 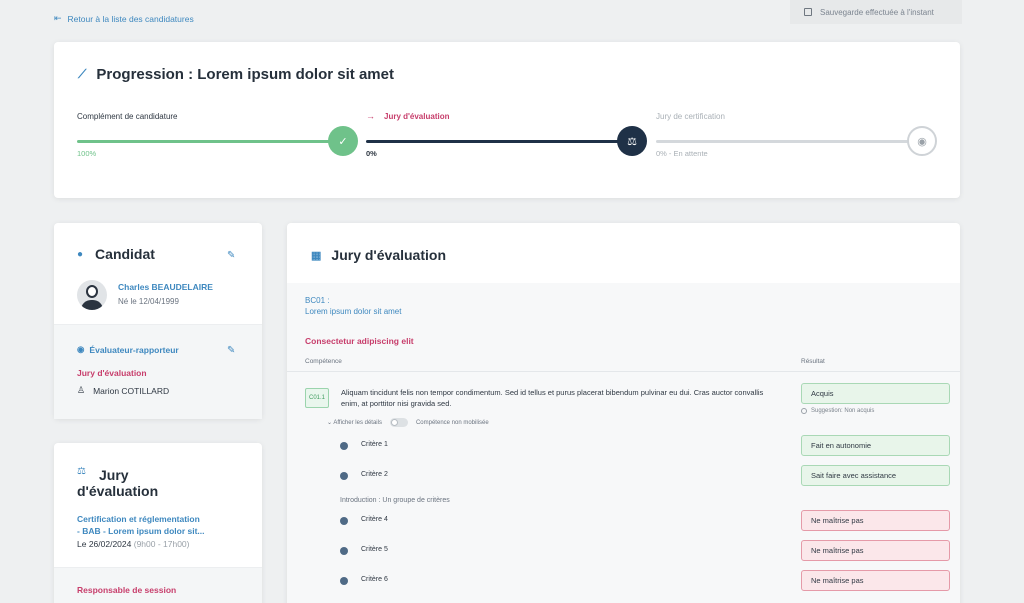 I want to click on evaluation-title: ▦ Jury d'évaluation, so click(x=378, y=255).